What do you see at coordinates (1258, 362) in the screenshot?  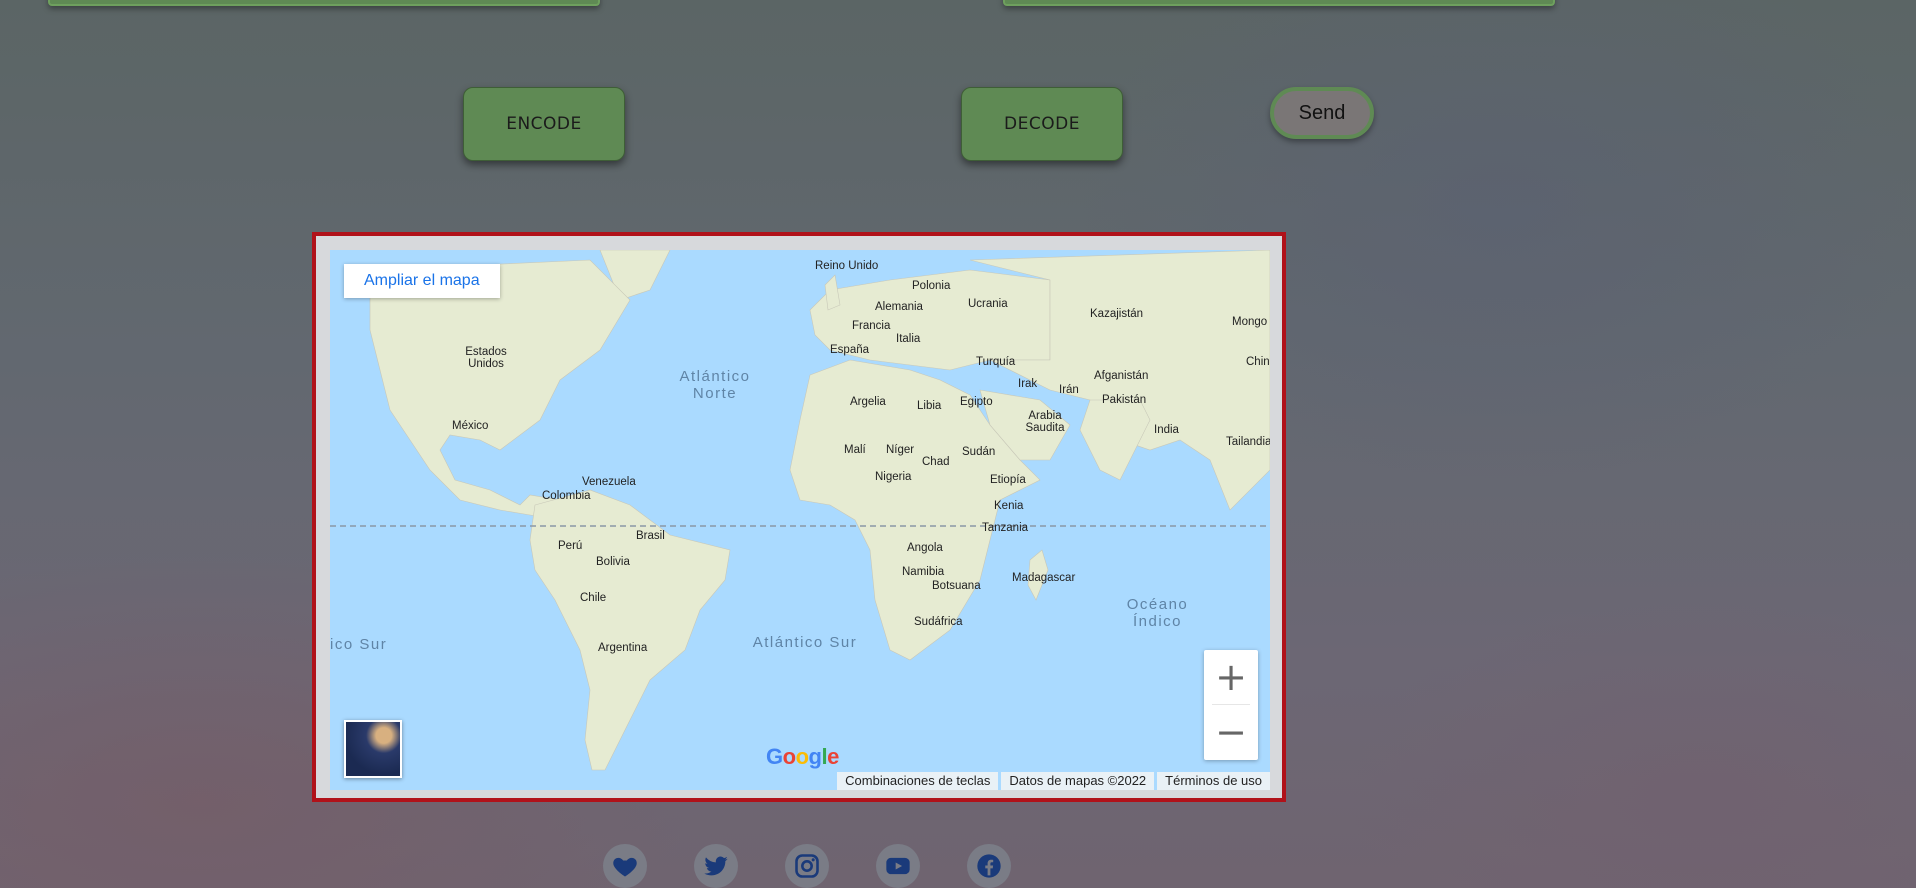 I see `map-label: China` at bounding box center [1258, 362].